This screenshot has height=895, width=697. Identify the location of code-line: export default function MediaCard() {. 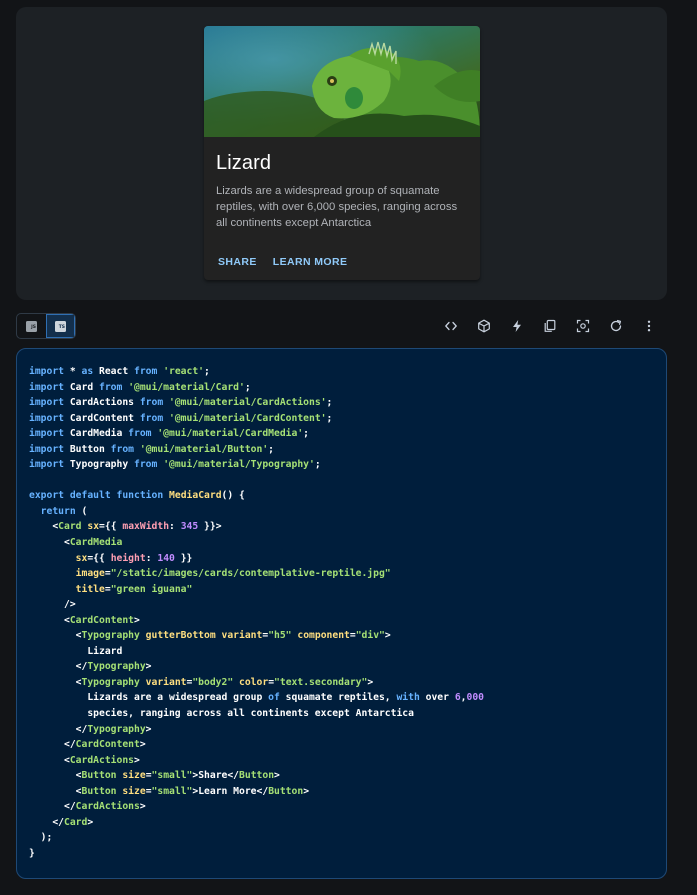
(256, 496).